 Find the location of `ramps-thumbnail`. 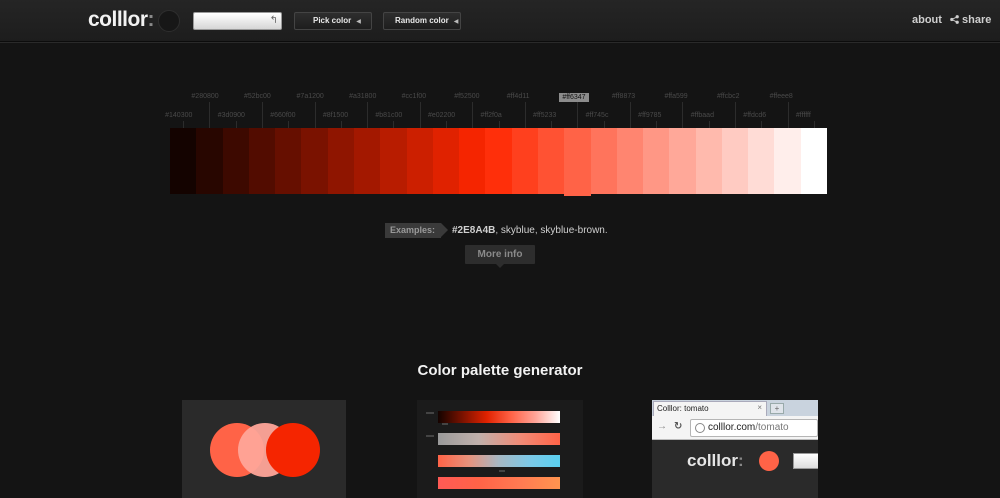

ramps-thumbnail is located at coordinates (500, 449).